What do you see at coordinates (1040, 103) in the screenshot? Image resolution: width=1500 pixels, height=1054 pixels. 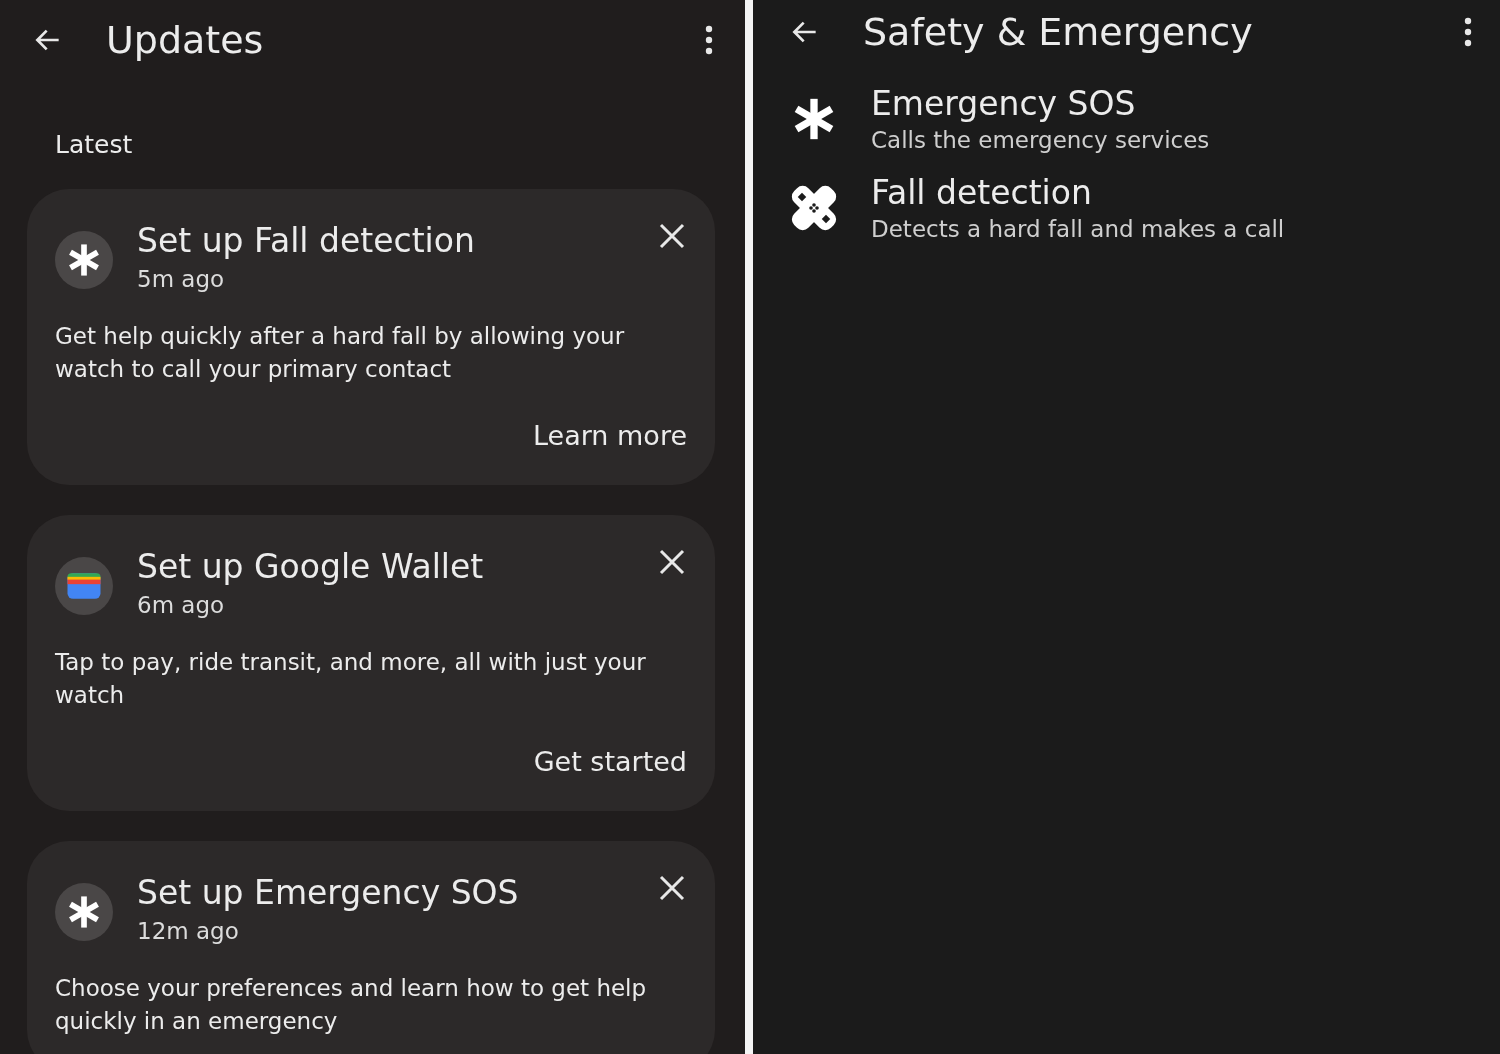 I see `setting-title: Emergency SOS` at bounding box center [1040, 103].